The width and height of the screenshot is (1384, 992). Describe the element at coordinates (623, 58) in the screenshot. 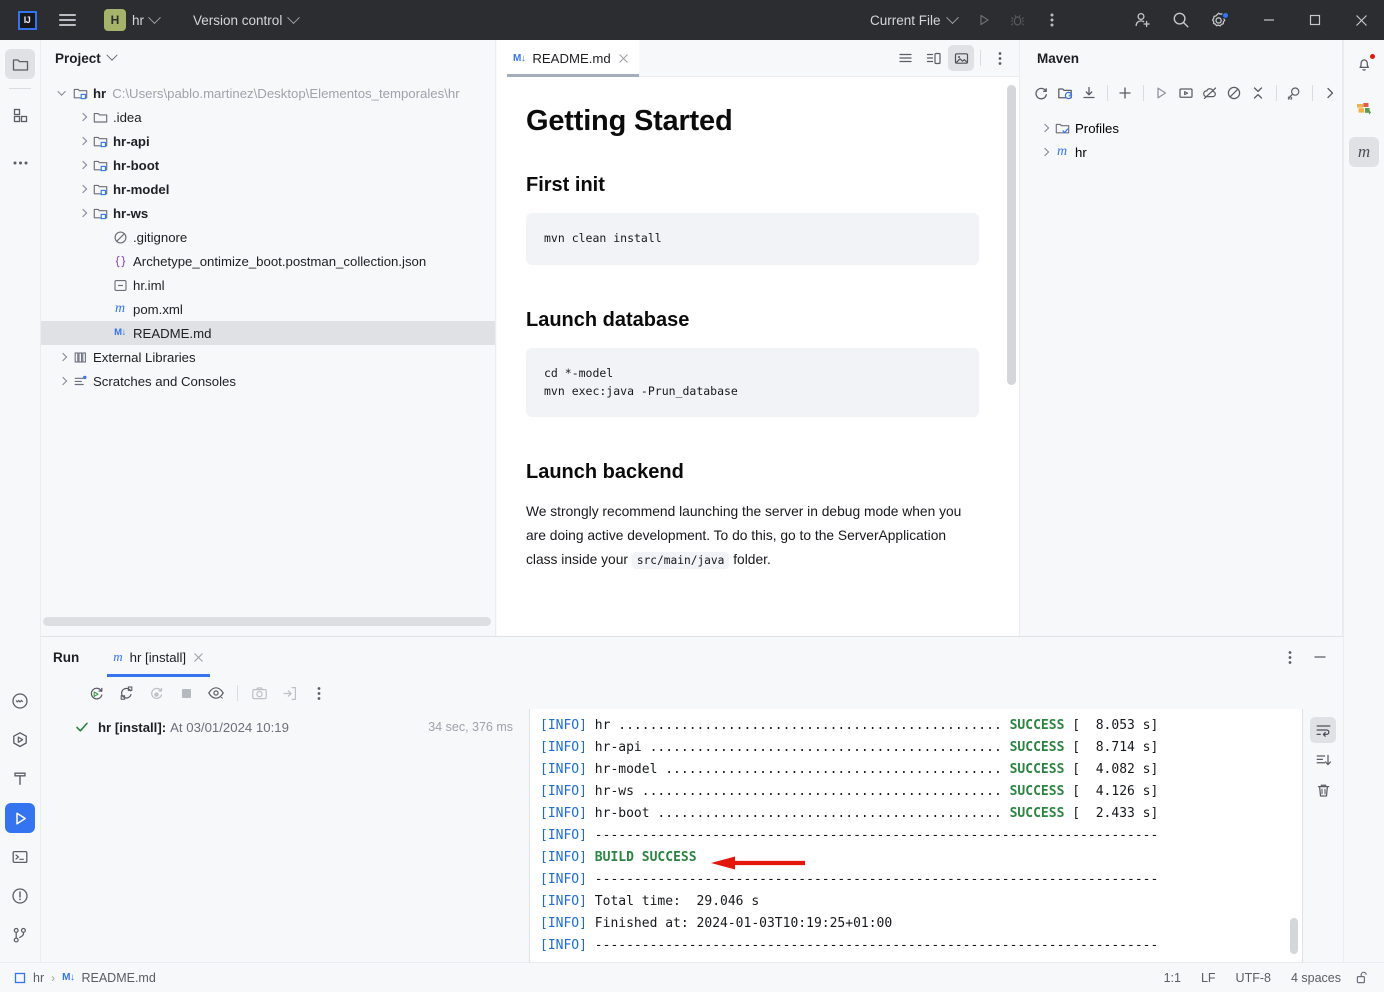

I see `close-tab-icon` at that location.